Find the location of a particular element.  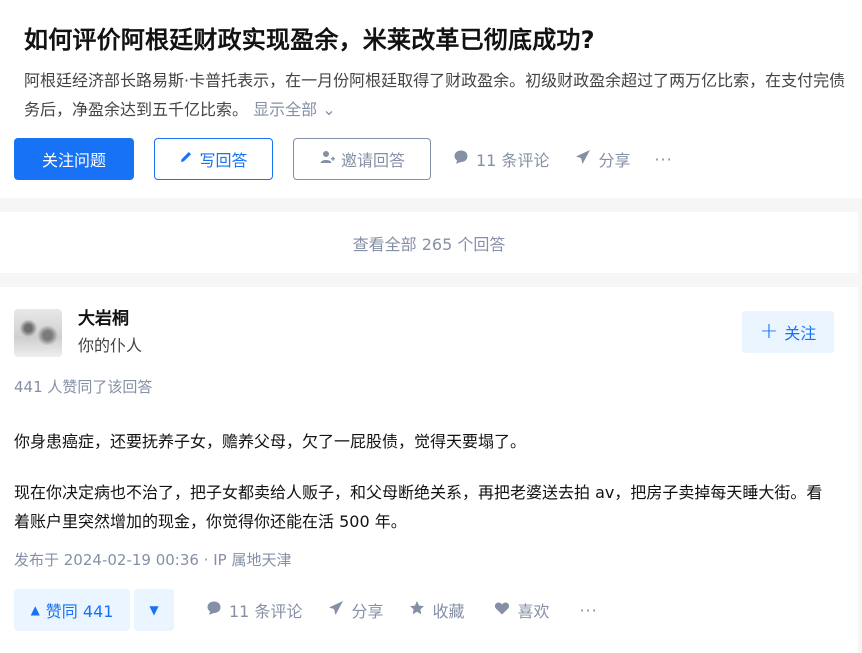

upvote-label: 赞同 441 is located at coordinates (79, 611).